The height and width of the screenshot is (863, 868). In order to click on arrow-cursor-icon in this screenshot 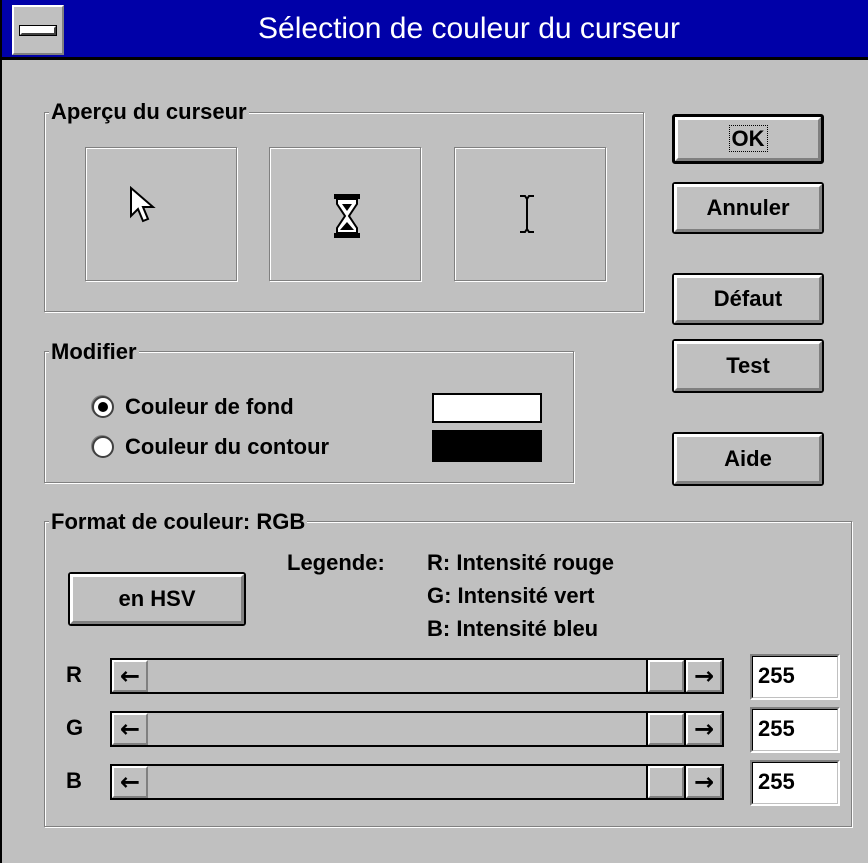, I will do `click(143, 204)`.